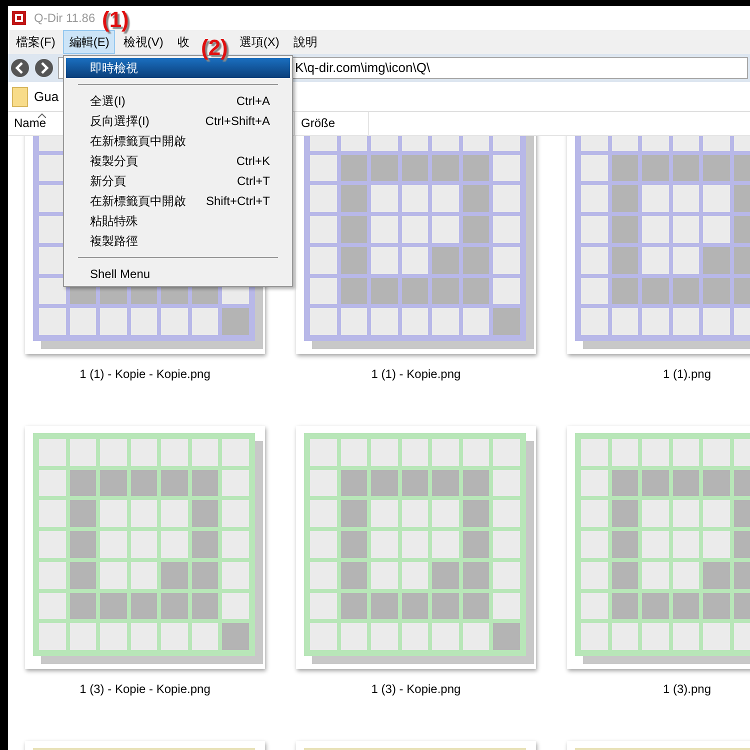  Describe the element at coordinates (178, 241) in the screenshot. I see `menu-item: 複製路徑` at that location.